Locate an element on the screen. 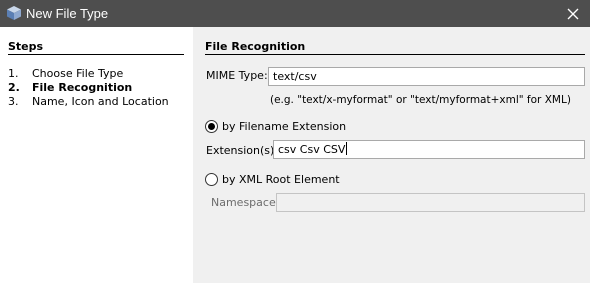 The image size is (590, 283). window-title: New File Type is located at coordinates (67, 13).